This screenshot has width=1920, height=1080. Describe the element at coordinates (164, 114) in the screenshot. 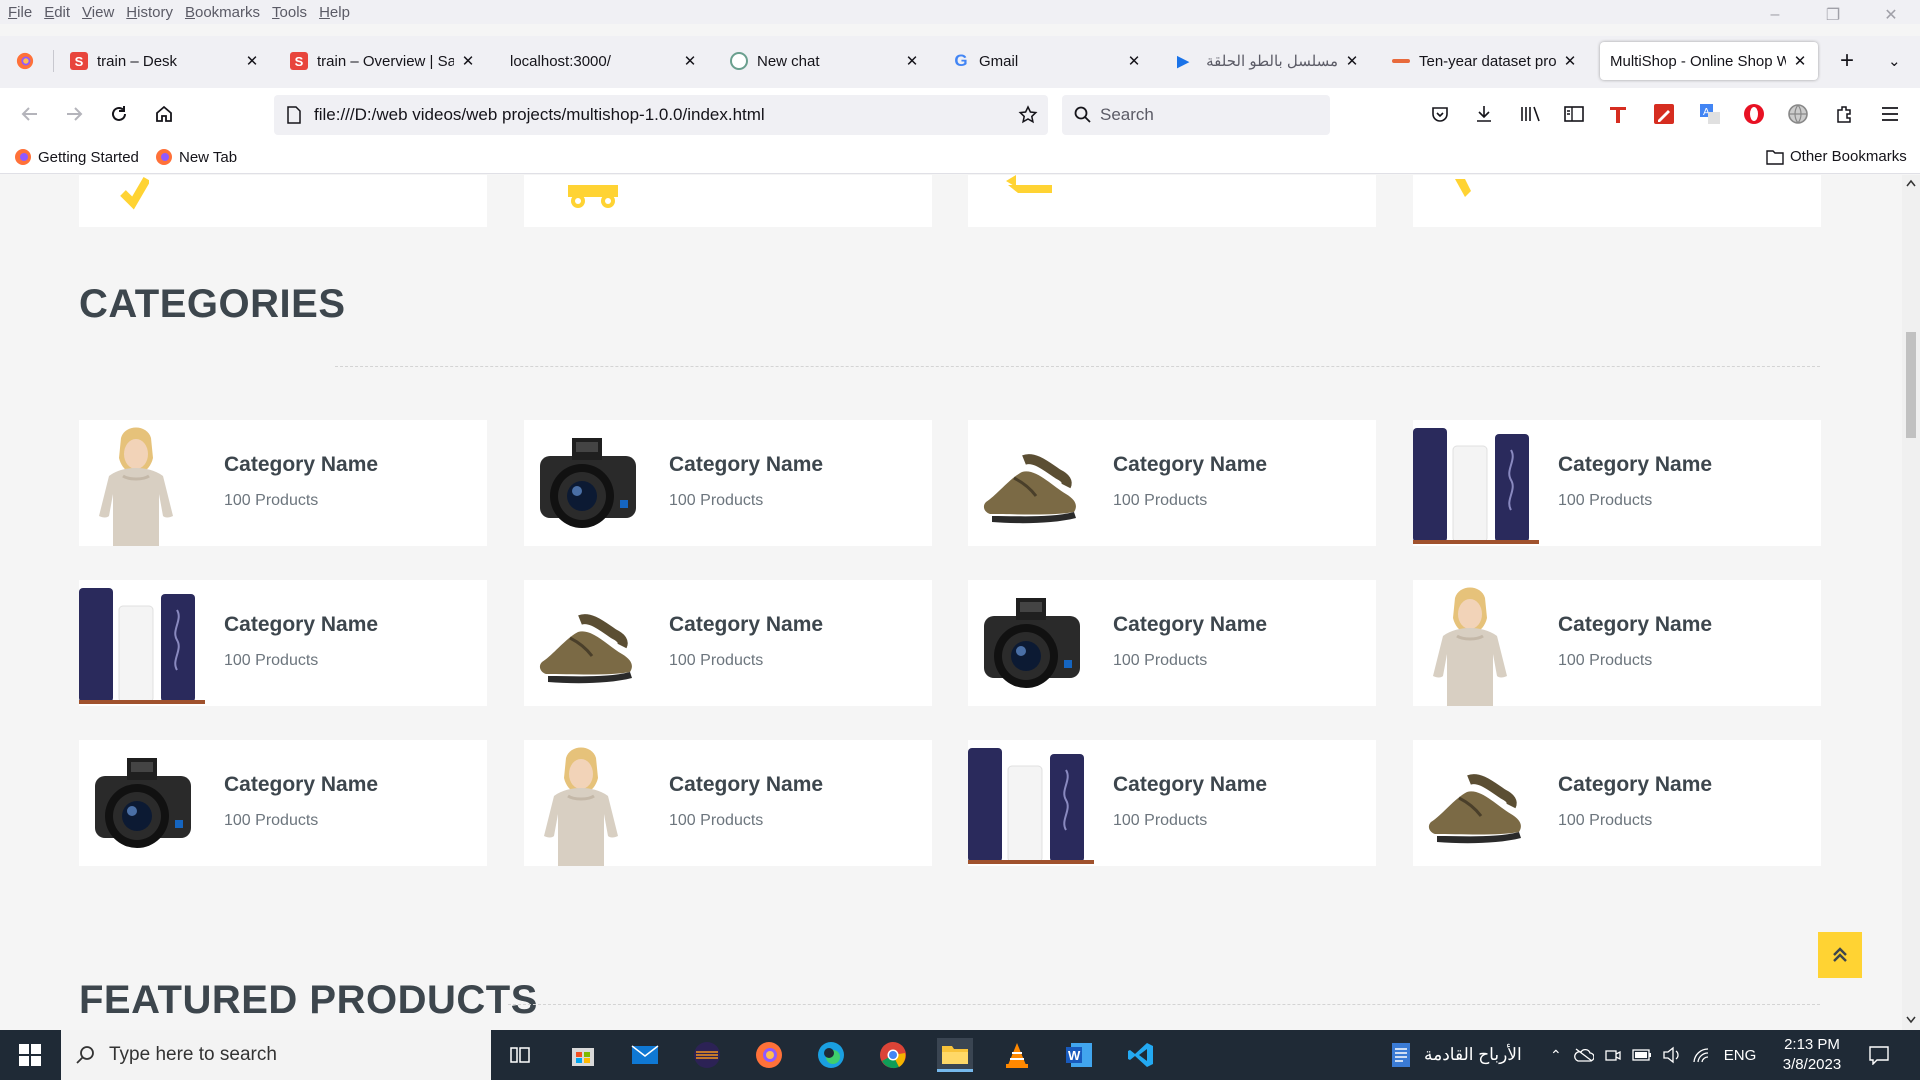

I see `home-icon` at that location.